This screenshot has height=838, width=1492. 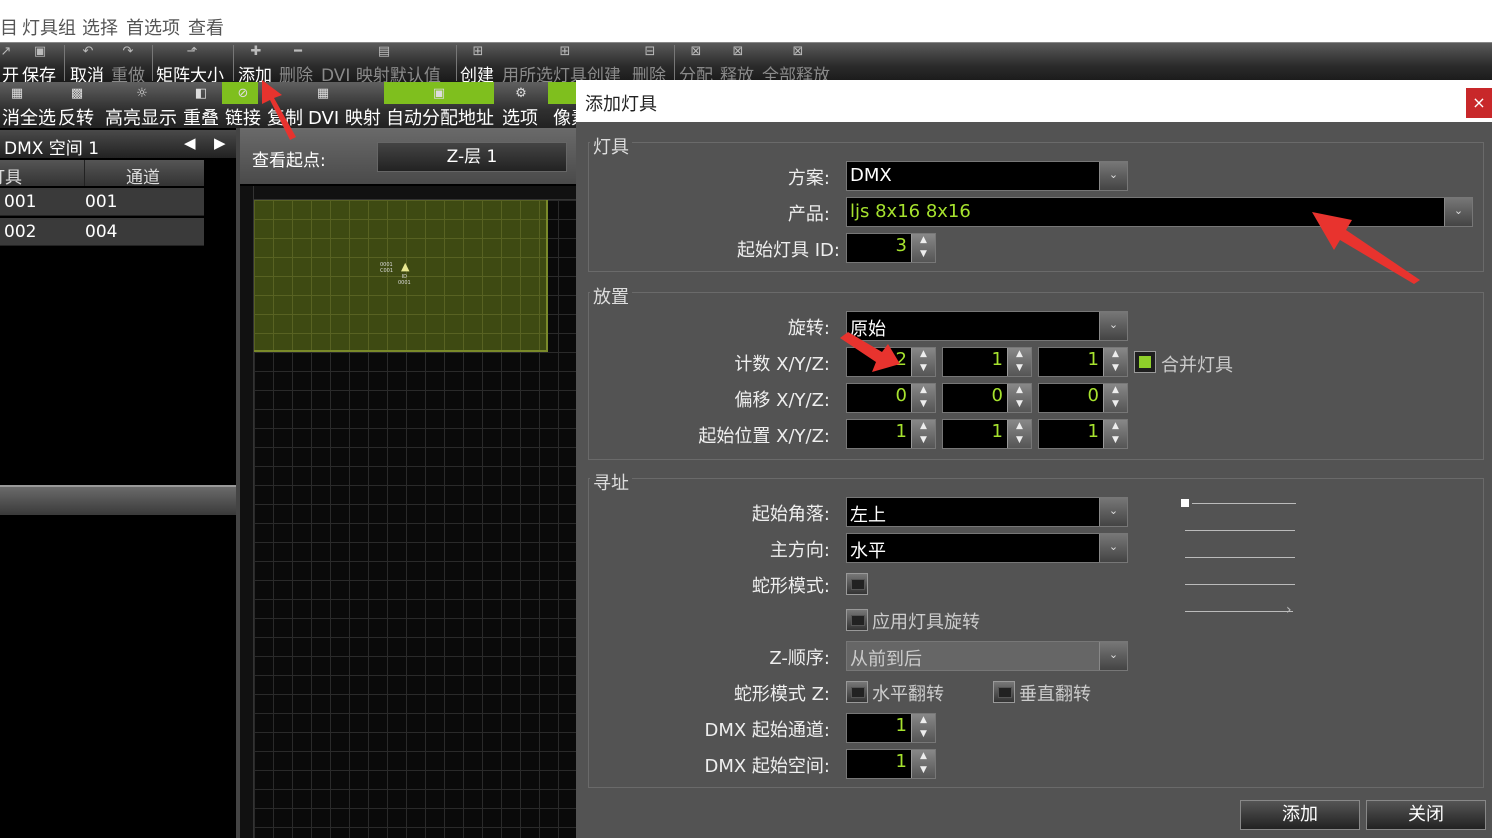 I want to click on annotation-arrow-product, so click(x=1366, y=248).